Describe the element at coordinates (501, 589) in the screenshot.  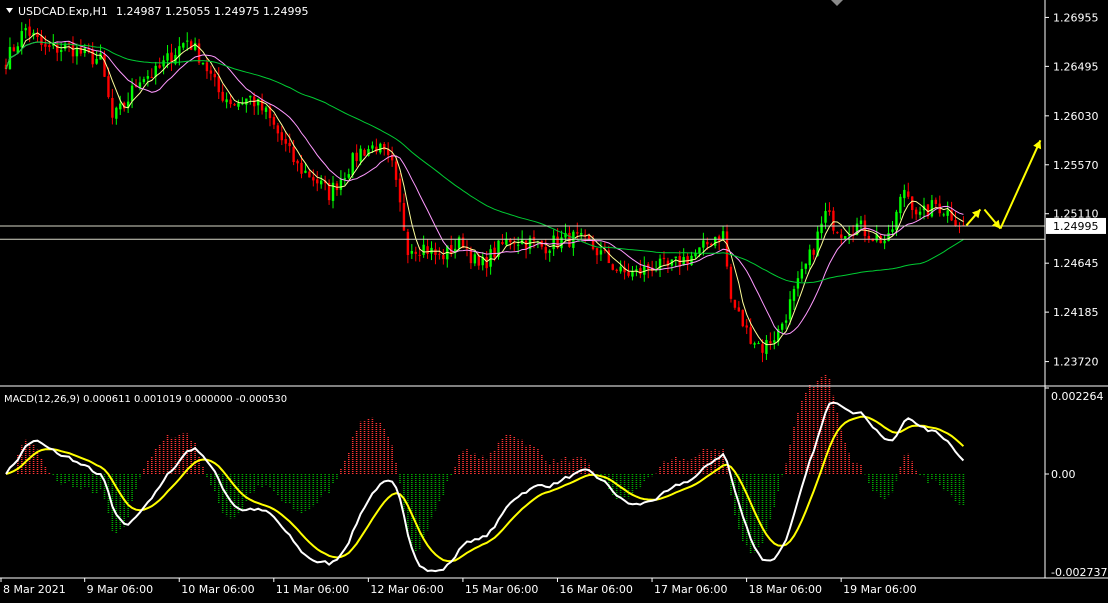
I see `time-tick-label: 15 Mar 06:00` at that location.